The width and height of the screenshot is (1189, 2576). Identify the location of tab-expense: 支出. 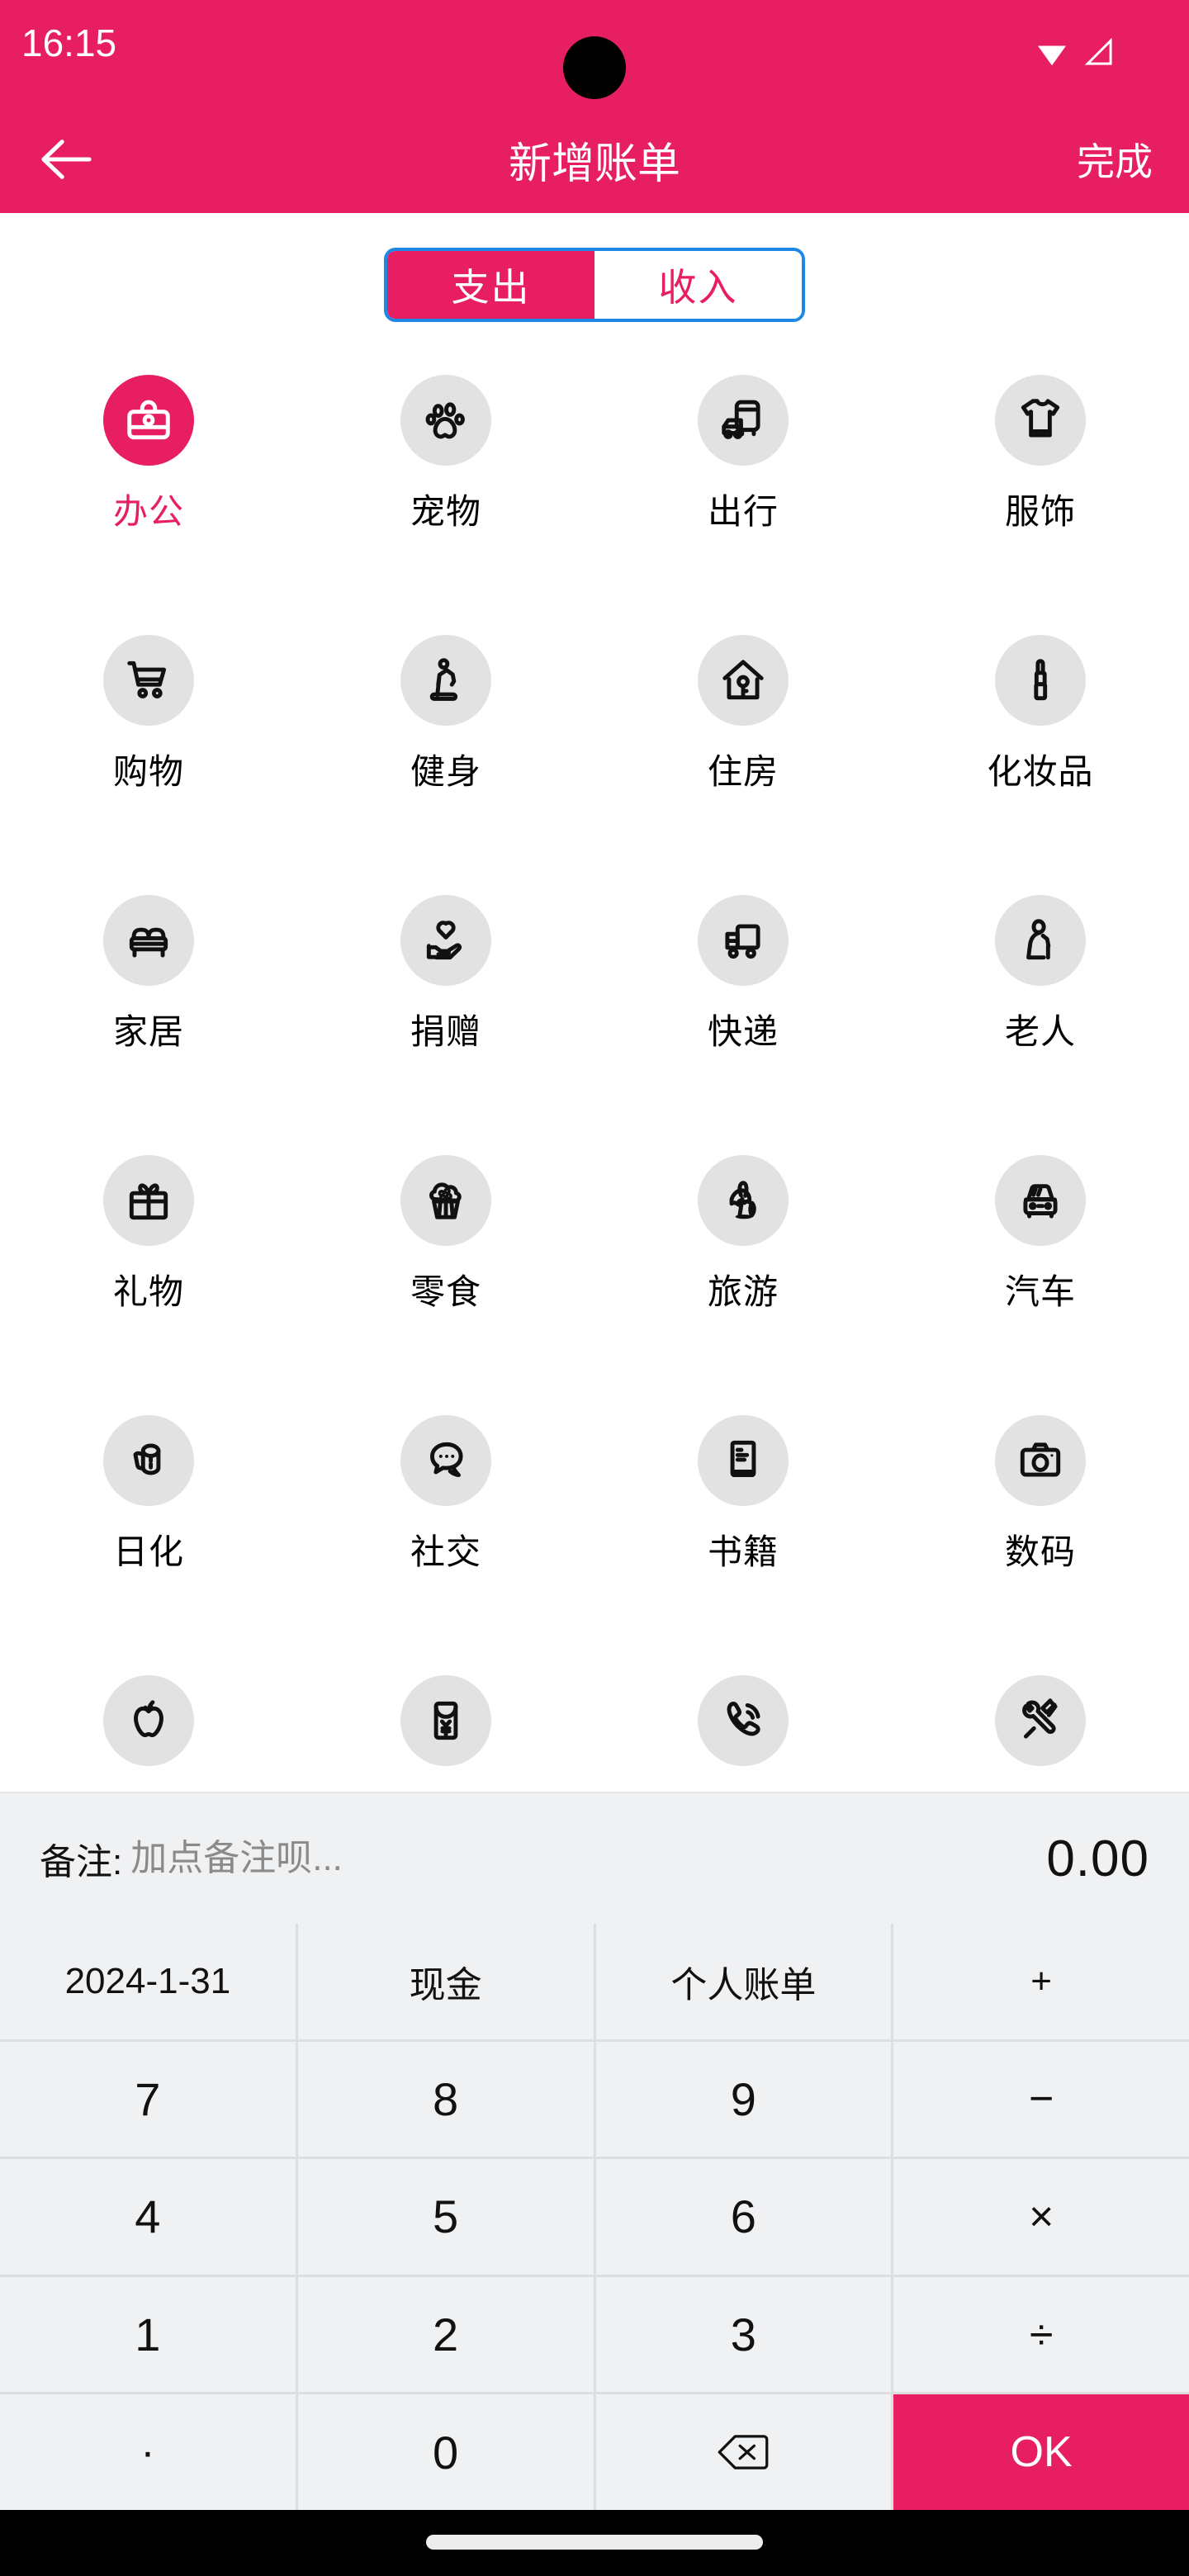
(490, 285).